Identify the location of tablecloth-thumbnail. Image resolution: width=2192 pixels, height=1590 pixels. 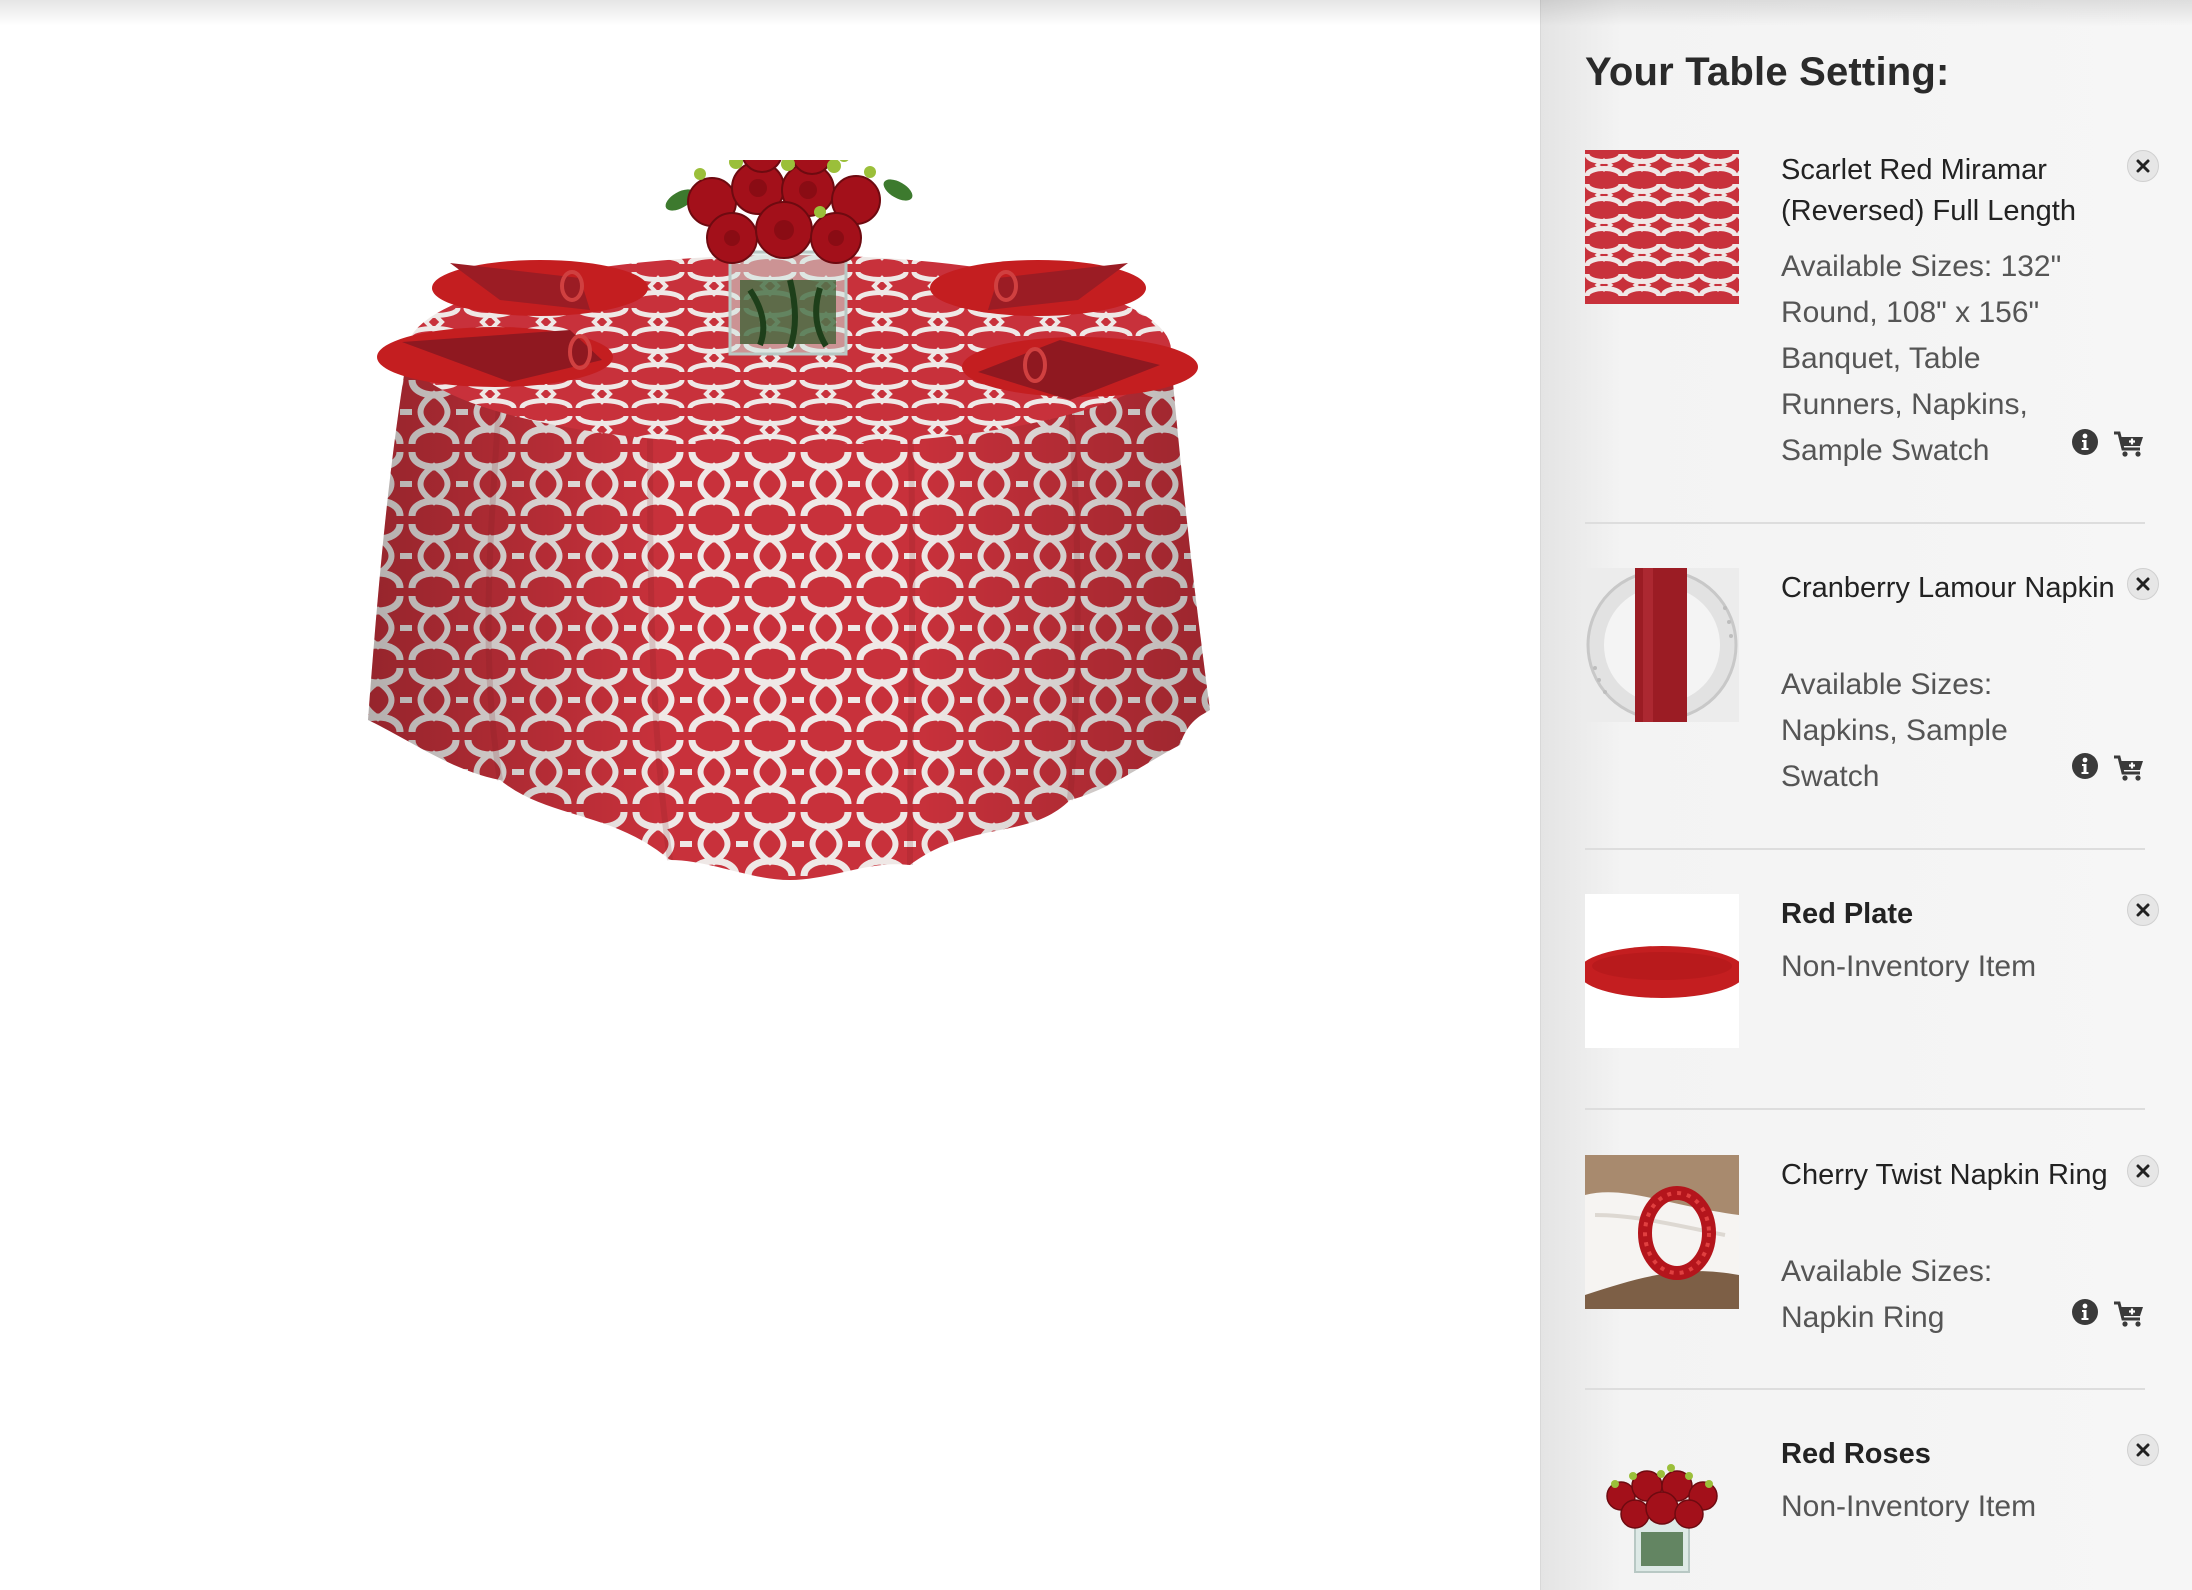
(1662, 227).